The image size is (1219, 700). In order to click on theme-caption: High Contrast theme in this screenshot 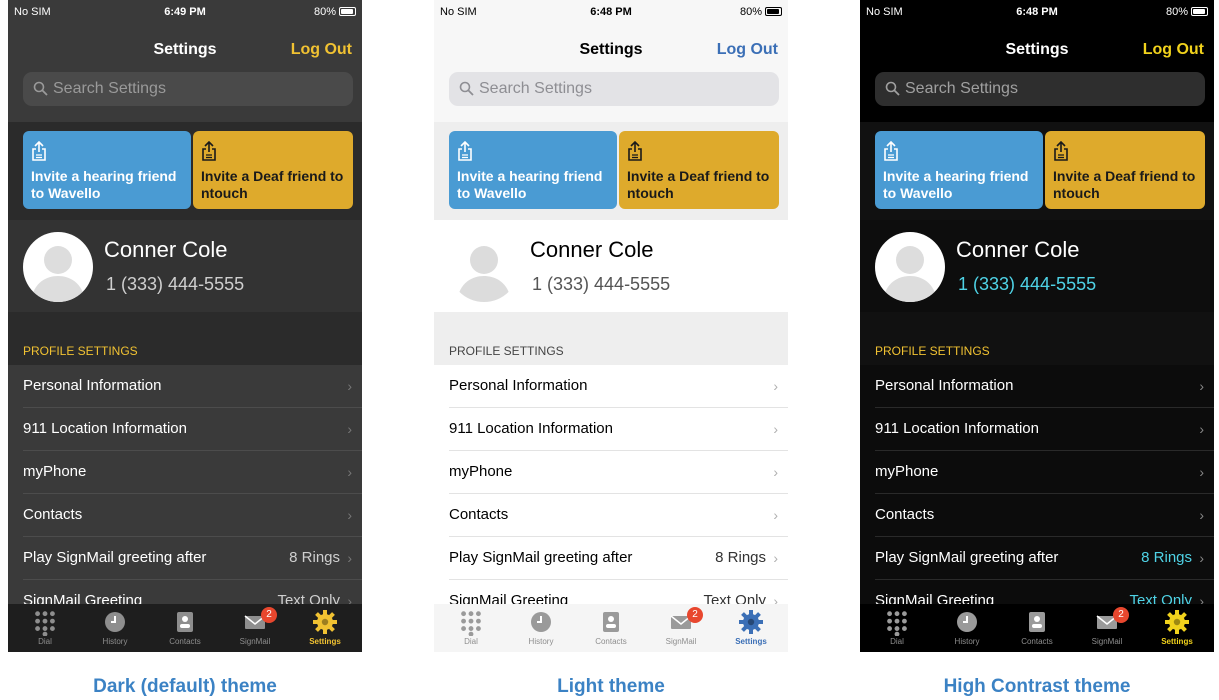, I will do `click(1037, 686)`.